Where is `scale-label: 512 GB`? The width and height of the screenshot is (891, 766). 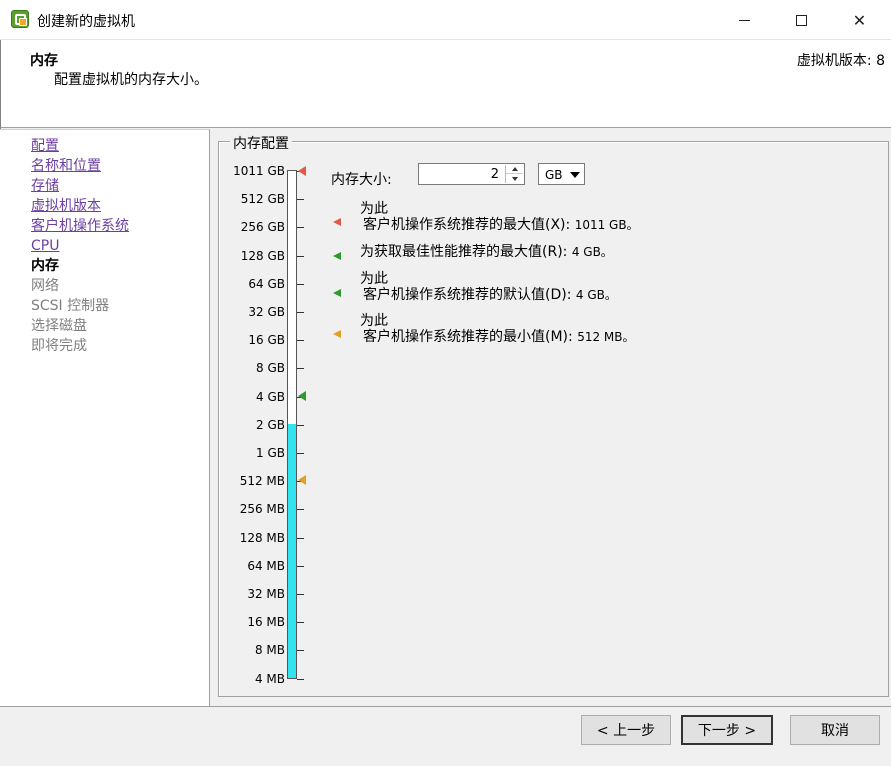
scale-label: 512 GB is located at coordinates (262, 199).